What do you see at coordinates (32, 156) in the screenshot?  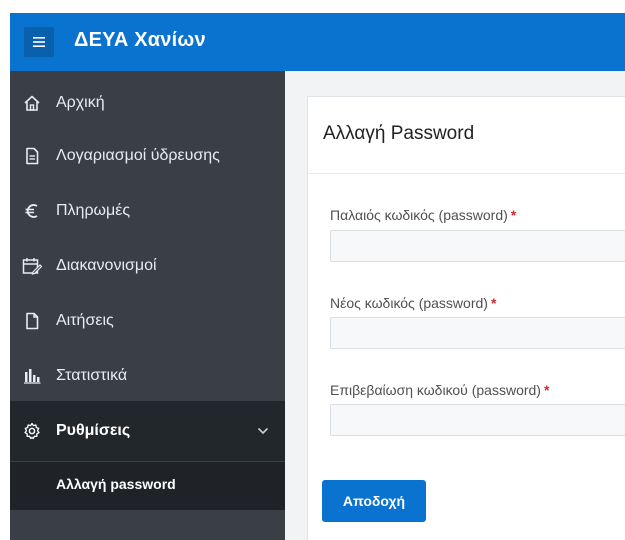 I see `document-icon` at bounding box center [32, 156].